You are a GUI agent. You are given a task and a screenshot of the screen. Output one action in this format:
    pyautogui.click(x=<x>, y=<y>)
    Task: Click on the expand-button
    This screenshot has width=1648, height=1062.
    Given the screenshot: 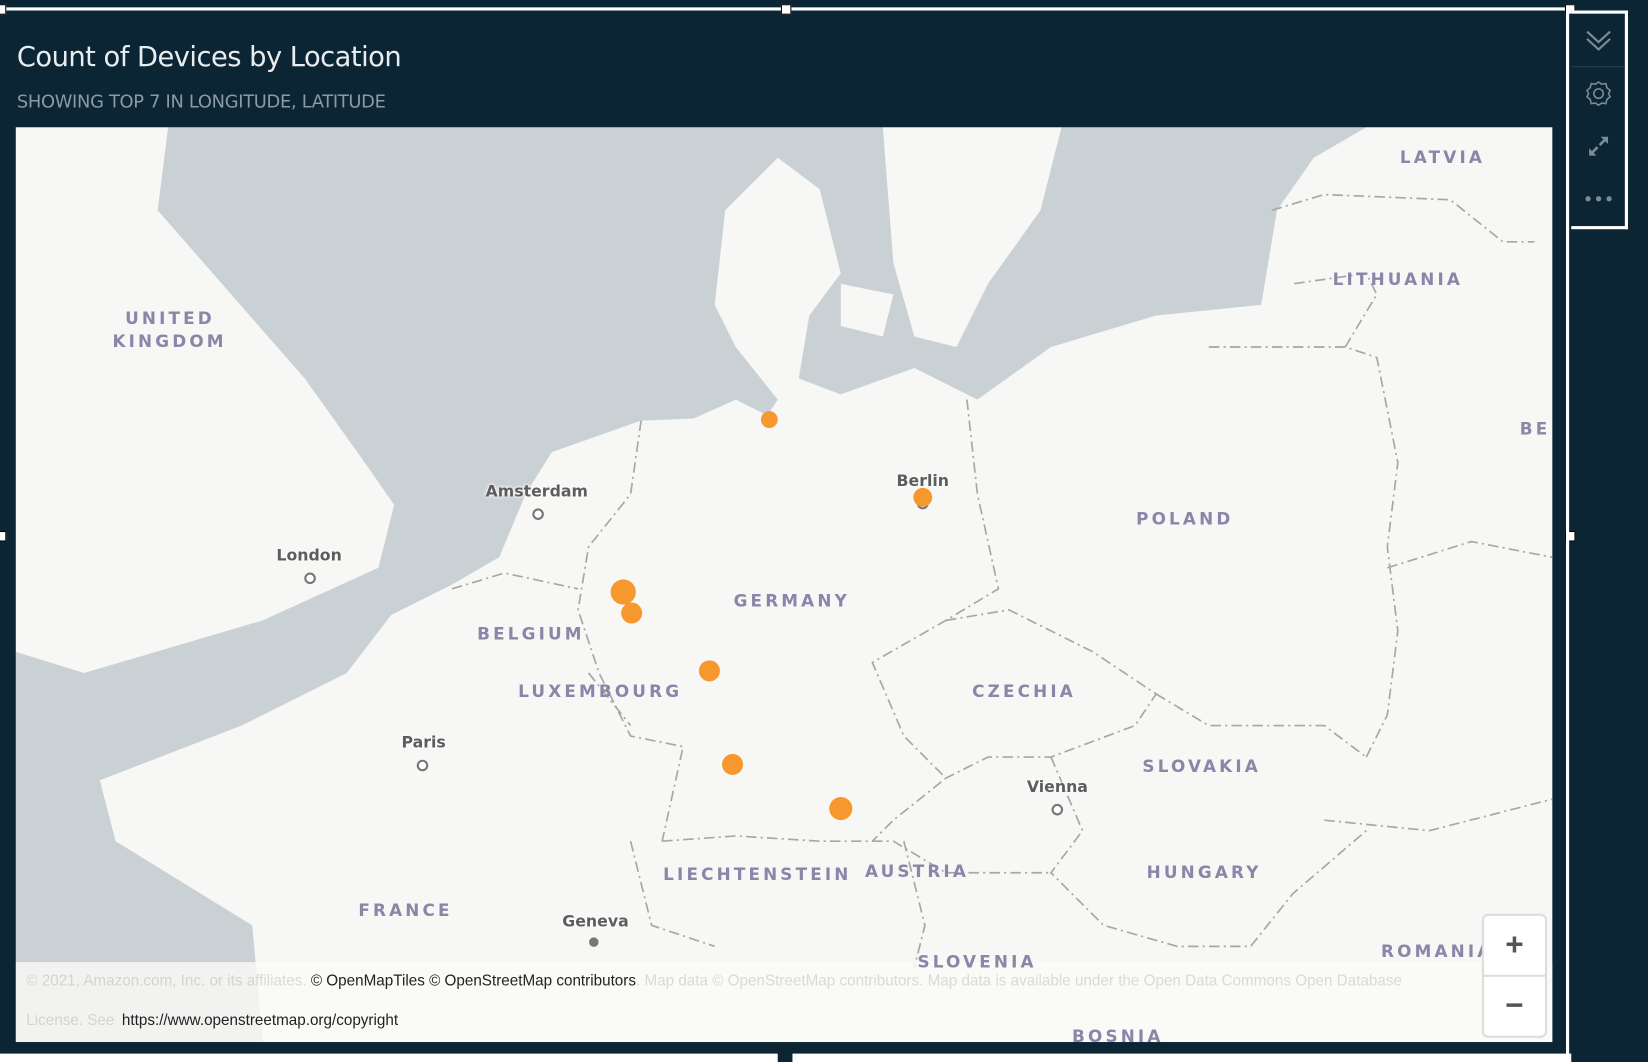 What is the action you would take?
    pyautogui.click(x=1598, y=146)
    